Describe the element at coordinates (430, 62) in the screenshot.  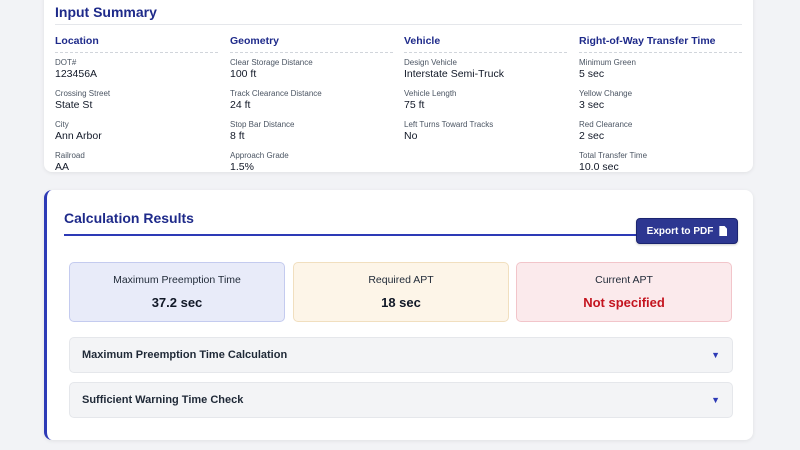
I see `field-label: Design Vehicle` at that location.